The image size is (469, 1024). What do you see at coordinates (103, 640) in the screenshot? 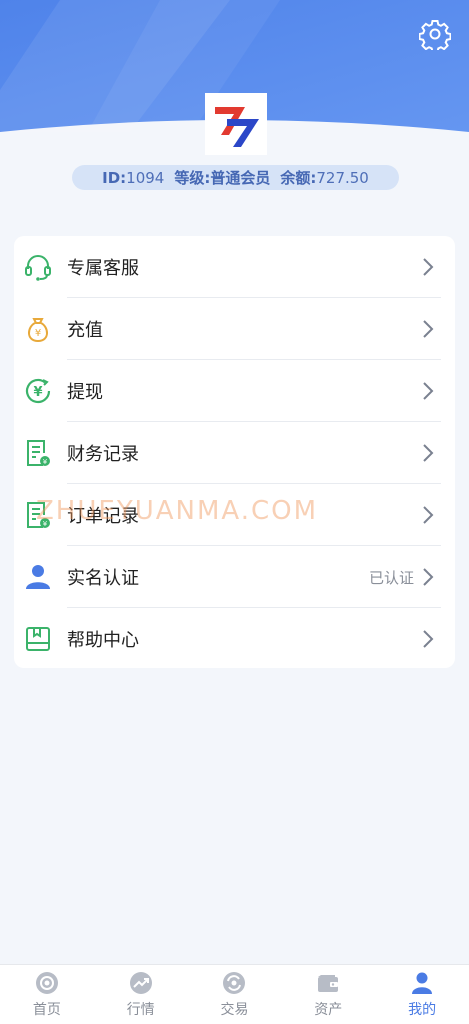
I see `menu-item-label: 帮助中心` at bounding box center [103, 640].